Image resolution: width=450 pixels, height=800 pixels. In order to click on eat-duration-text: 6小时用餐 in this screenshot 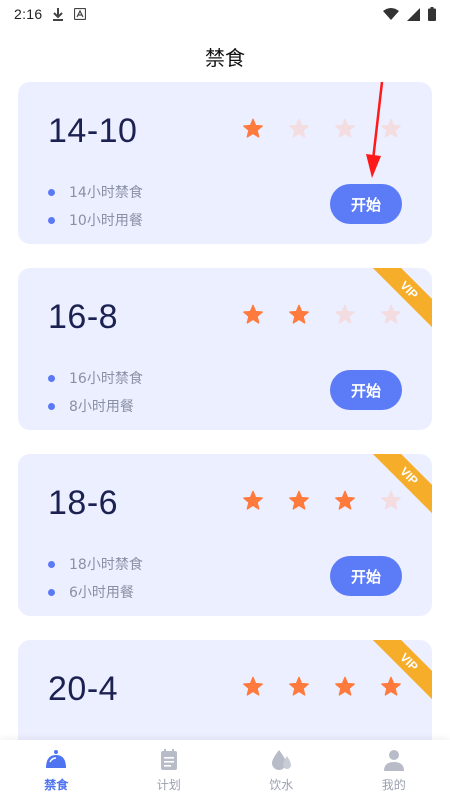, I will do `click(101, 593)`.